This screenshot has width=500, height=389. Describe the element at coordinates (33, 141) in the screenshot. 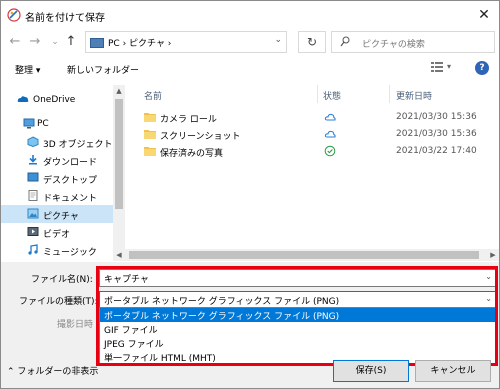

I see `3d-objects-icon` at that location.